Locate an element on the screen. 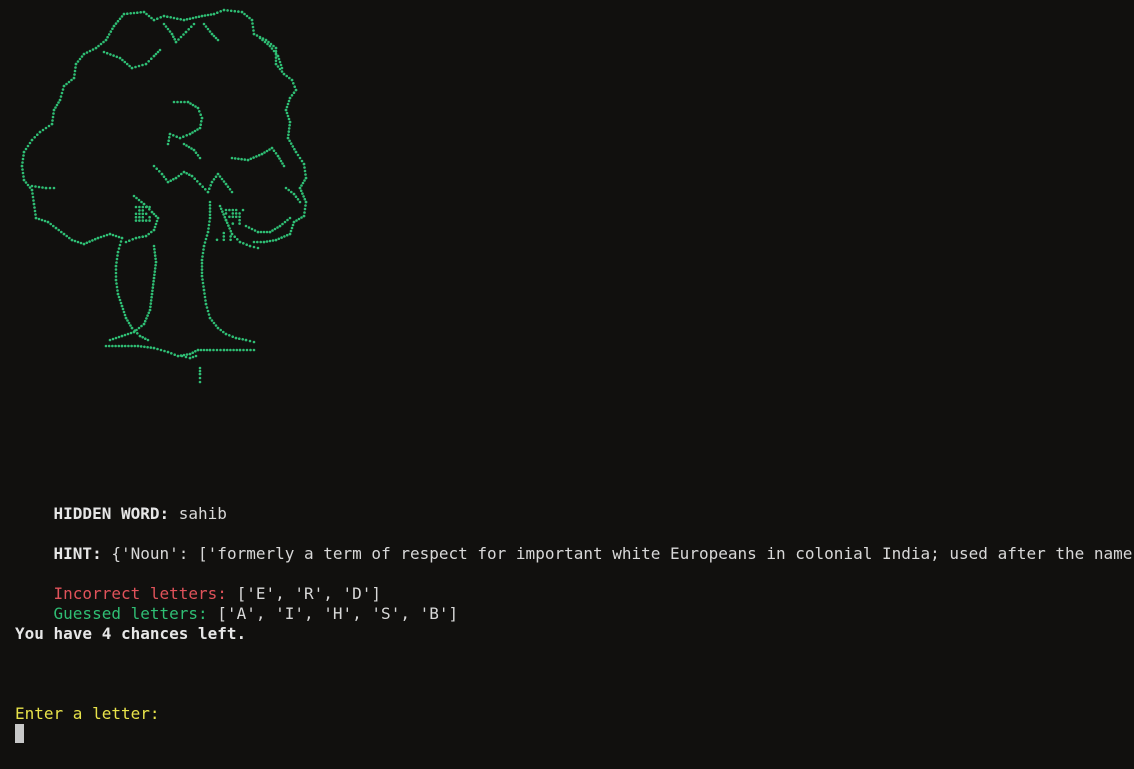  hidden-word-label: HIDDEN WORD: is located at coordinates (112, 513).